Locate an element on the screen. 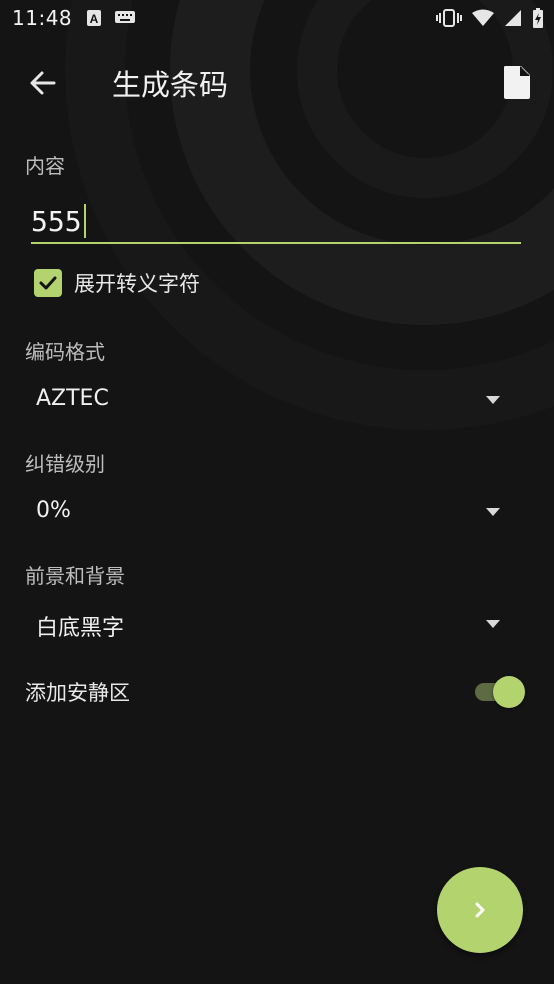 This screenshot has height=984, width=554. error-correction-value: 0% is located at coordinates (53, 510).